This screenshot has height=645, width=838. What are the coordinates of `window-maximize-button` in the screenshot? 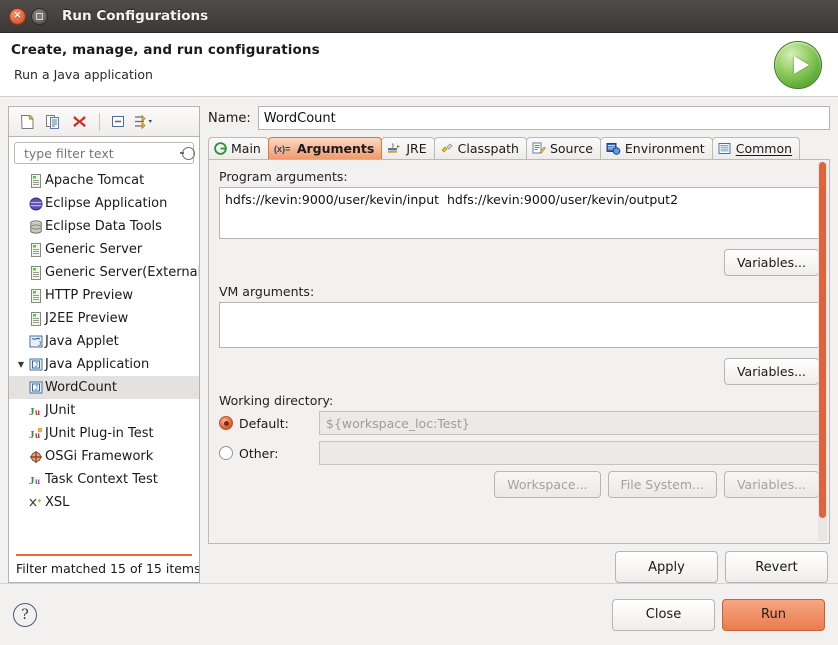 It's located at (39, 16).